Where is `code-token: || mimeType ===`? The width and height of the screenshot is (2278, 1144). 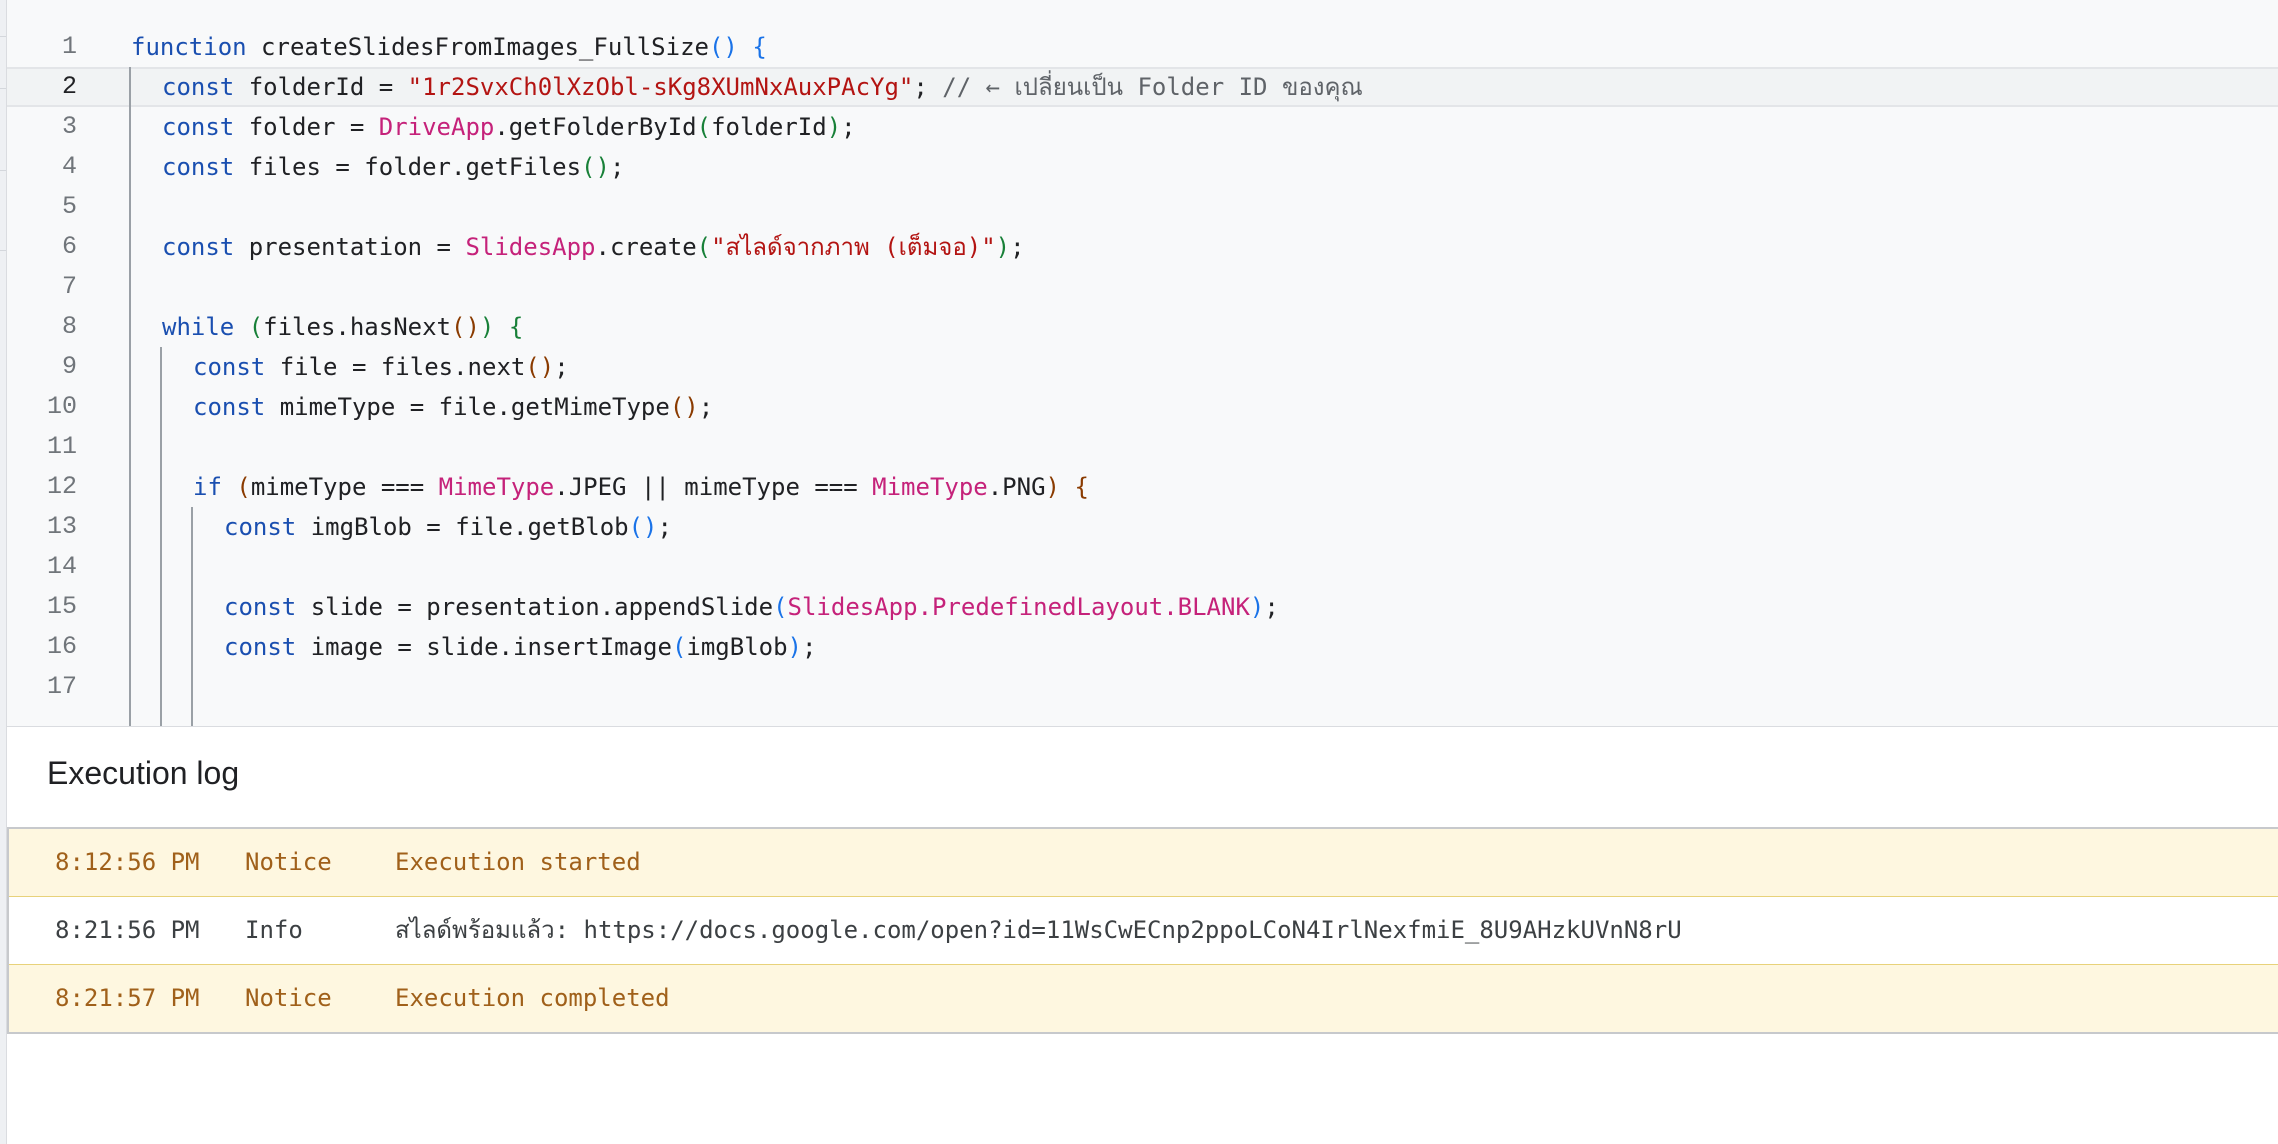
code-token: || mimeType === is located at coordinates (749, 487).